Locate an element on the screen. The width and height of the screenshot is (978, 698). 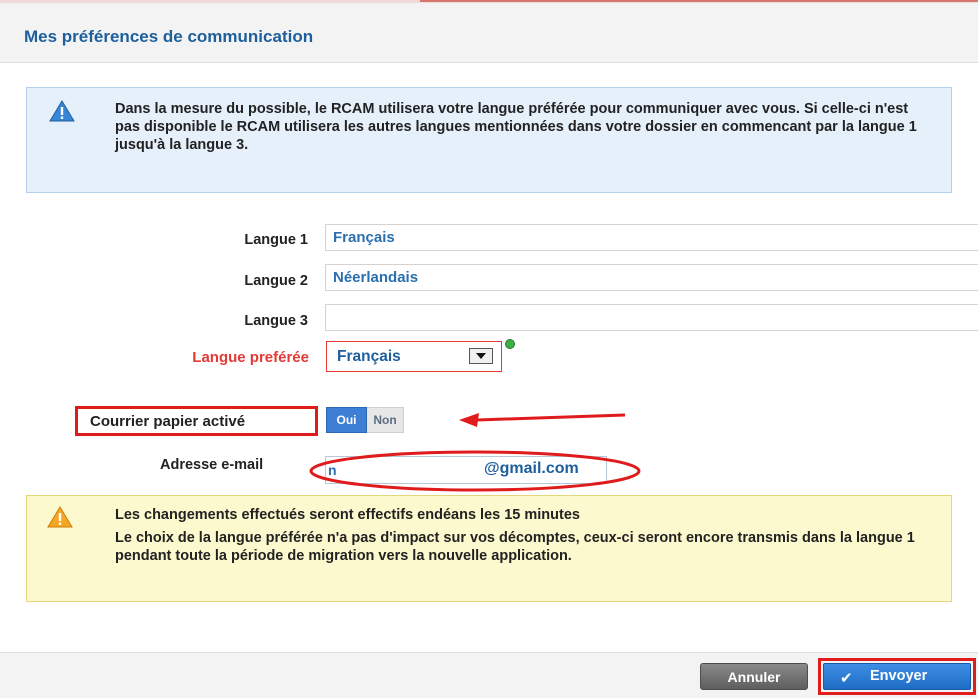
paper-mail-toggle: Oui Non is located at coordinates (365, 420).